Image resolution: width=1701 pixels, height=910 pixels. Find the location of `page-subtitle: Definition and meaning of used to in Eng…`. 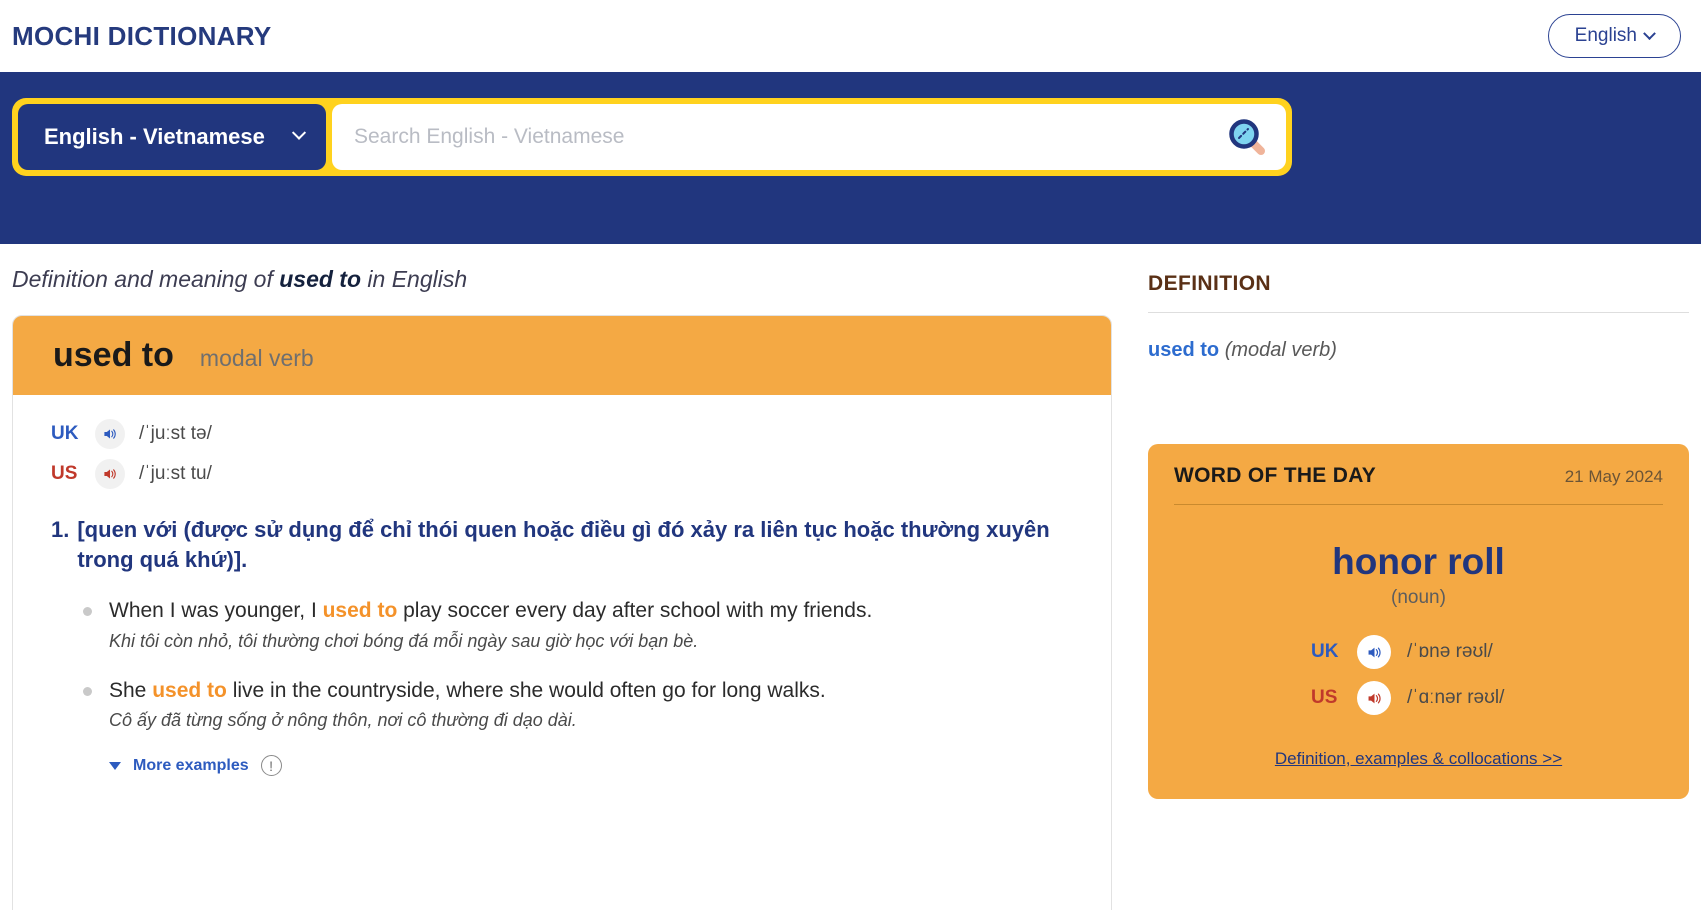

page-subtitle: Definition and meaning of used to in Eng… is located at coordinates (562, 279).